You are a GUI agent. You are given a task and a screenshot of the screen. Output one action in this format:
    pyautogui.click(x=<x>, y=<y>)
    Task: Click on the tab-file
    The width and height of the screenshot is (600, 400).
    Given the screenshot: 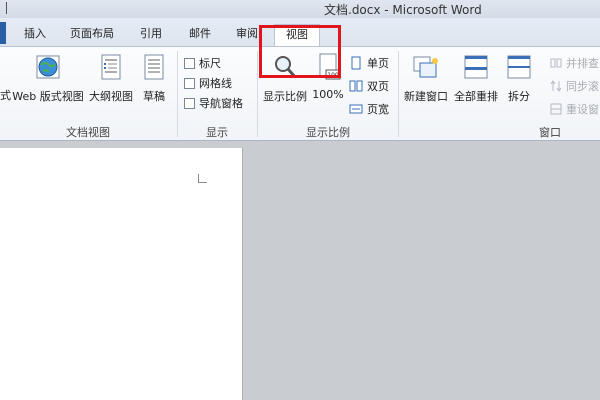 What is the action you would take?
    pyautogui.click(x=3, y=33)
    